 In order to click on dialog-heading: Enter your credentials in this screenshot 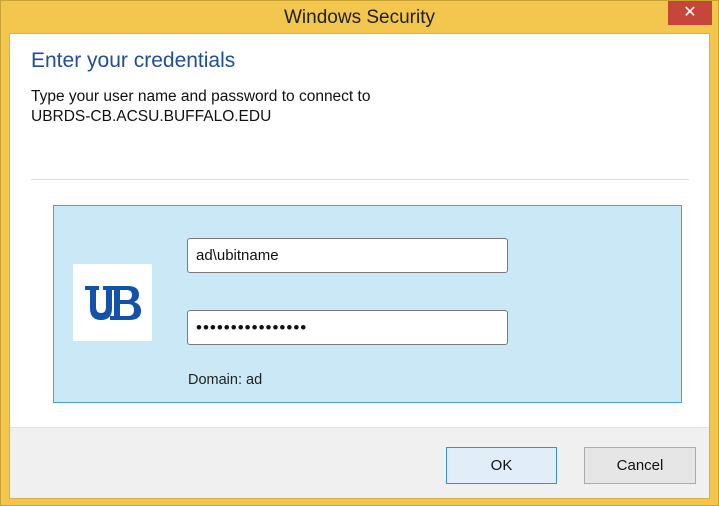, I will do `click(133, 60)`.